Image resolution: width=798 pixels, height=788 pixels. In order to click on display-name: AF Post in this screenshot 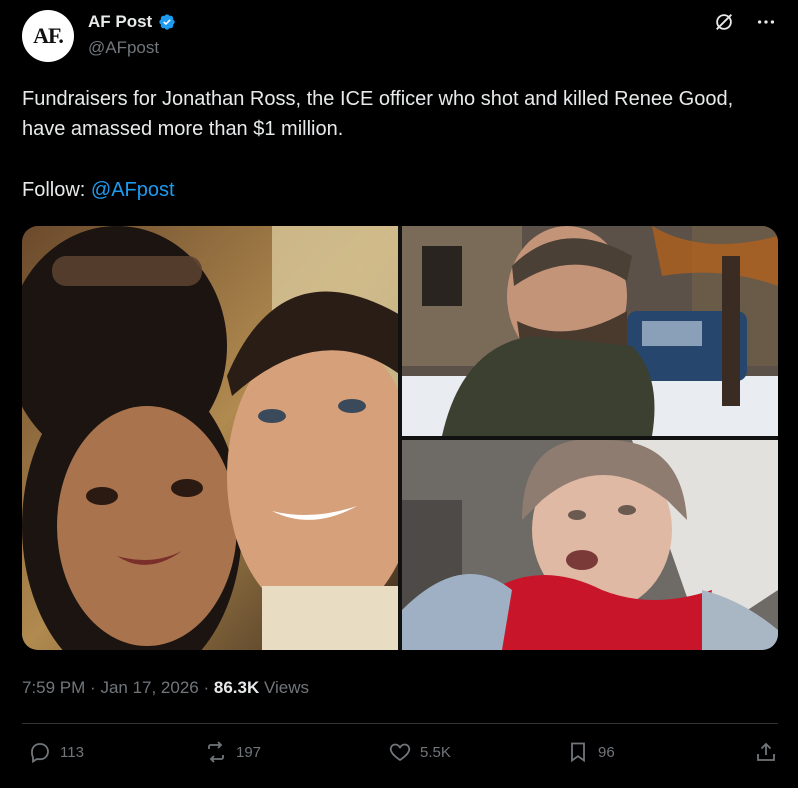, I will do `click(120, 22)`.